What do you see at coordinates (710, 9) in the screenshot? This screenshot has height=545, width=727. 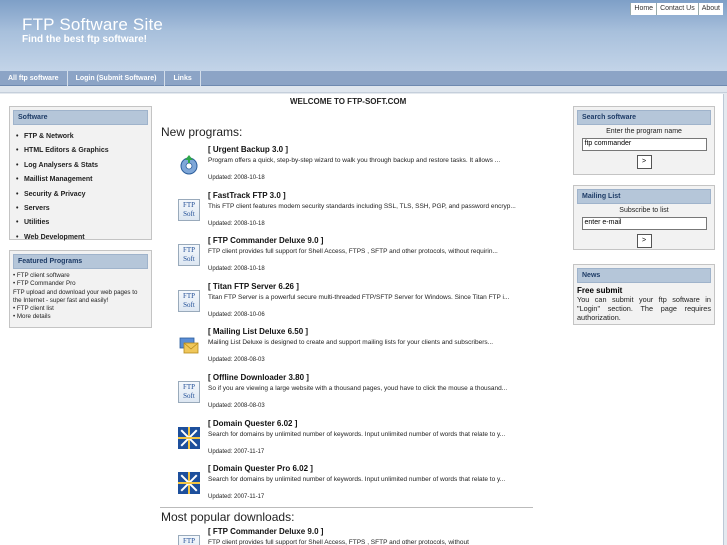 I see `about-link: About` at bounding box center [710, 9].